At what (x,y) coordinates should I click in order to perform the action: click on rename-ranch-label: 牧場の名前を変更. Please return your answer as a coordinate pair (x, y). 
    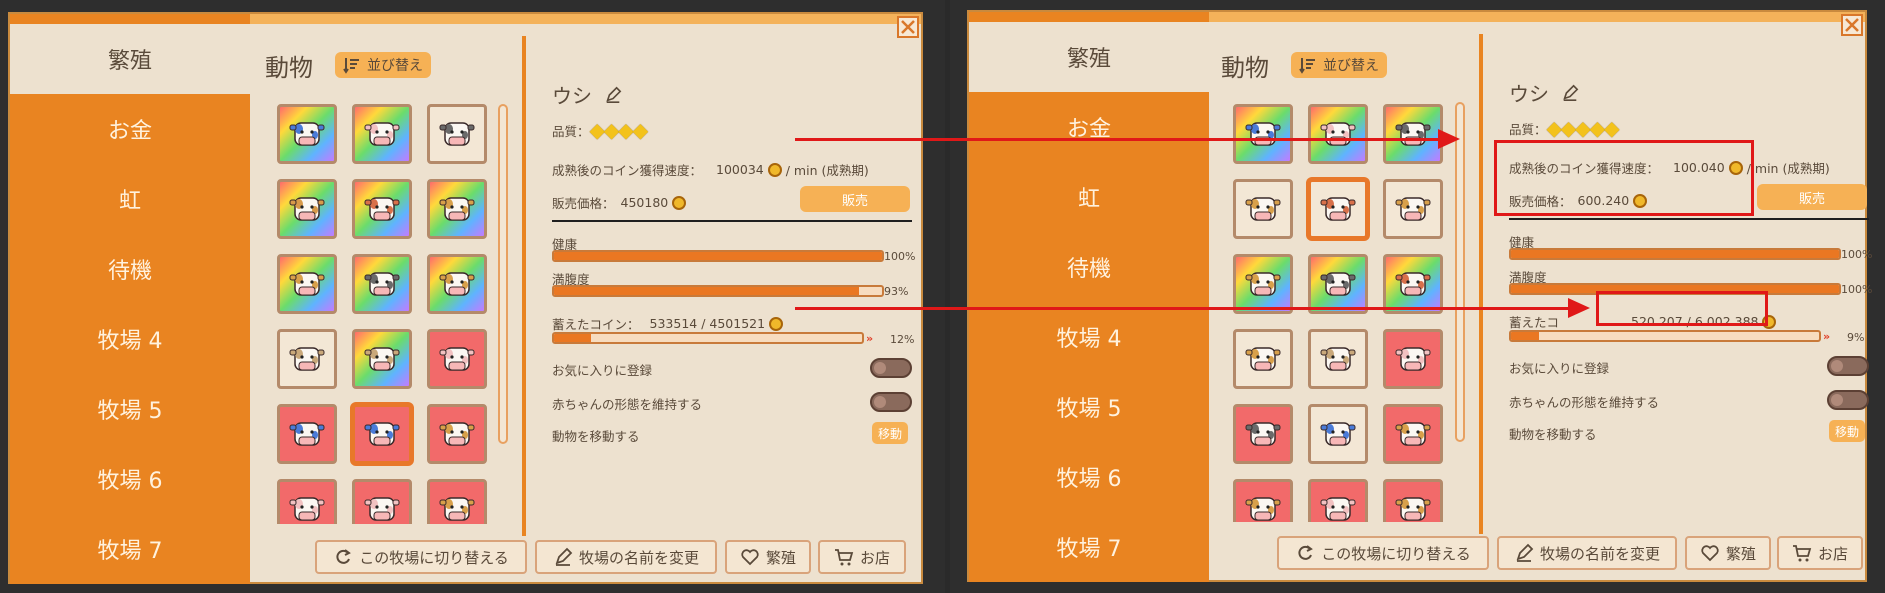
    Looking at the image, I should click on (638, 557).